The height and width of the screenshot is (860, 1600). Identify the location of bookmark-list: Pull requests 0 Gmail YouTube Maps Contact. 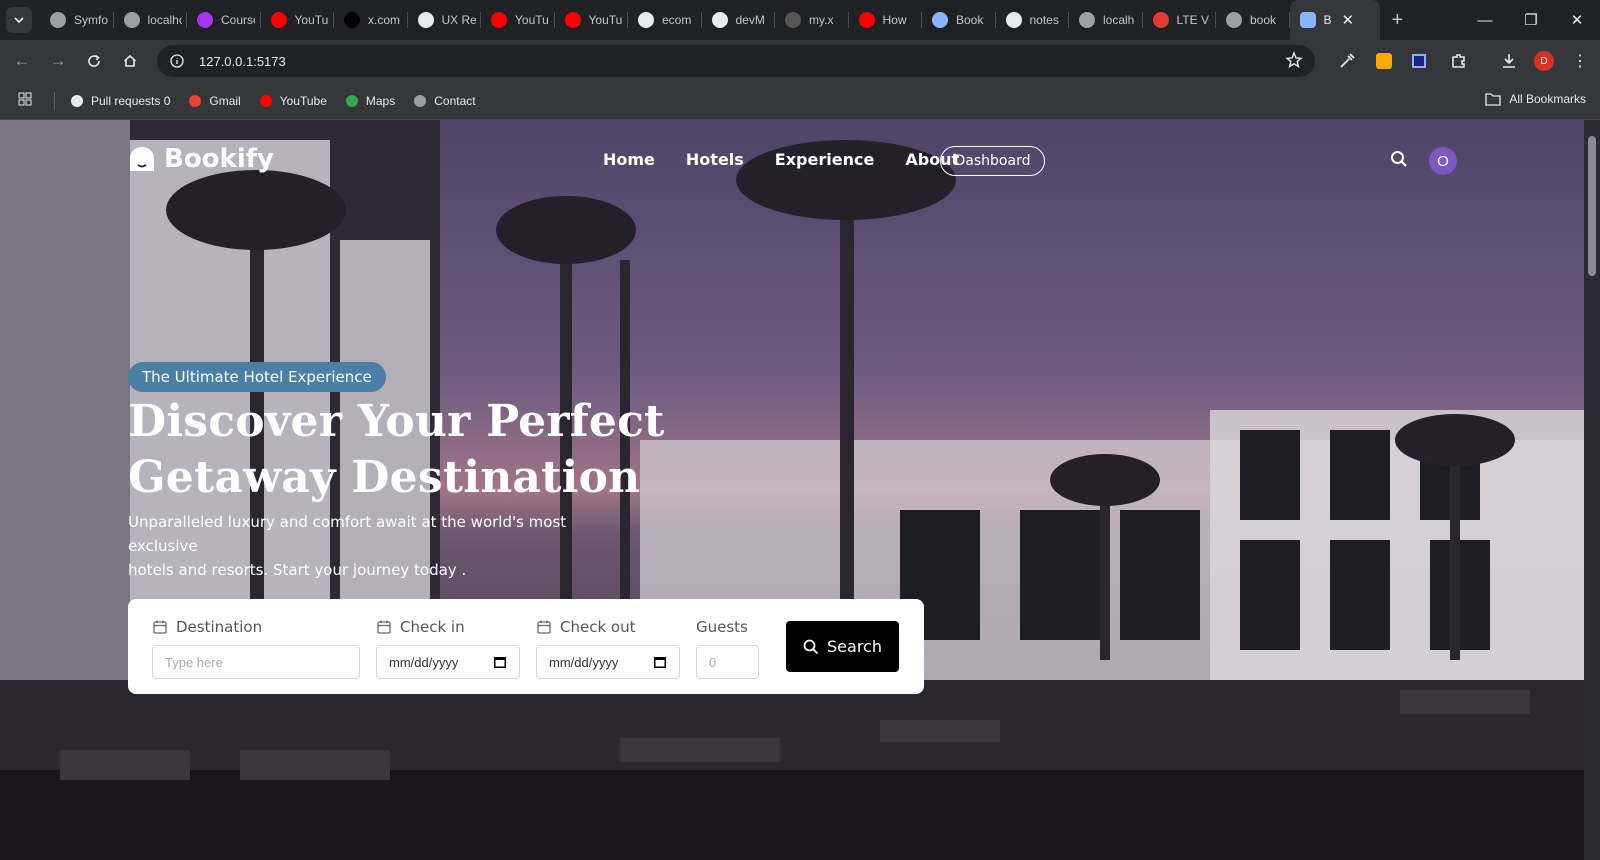
(281, 101).